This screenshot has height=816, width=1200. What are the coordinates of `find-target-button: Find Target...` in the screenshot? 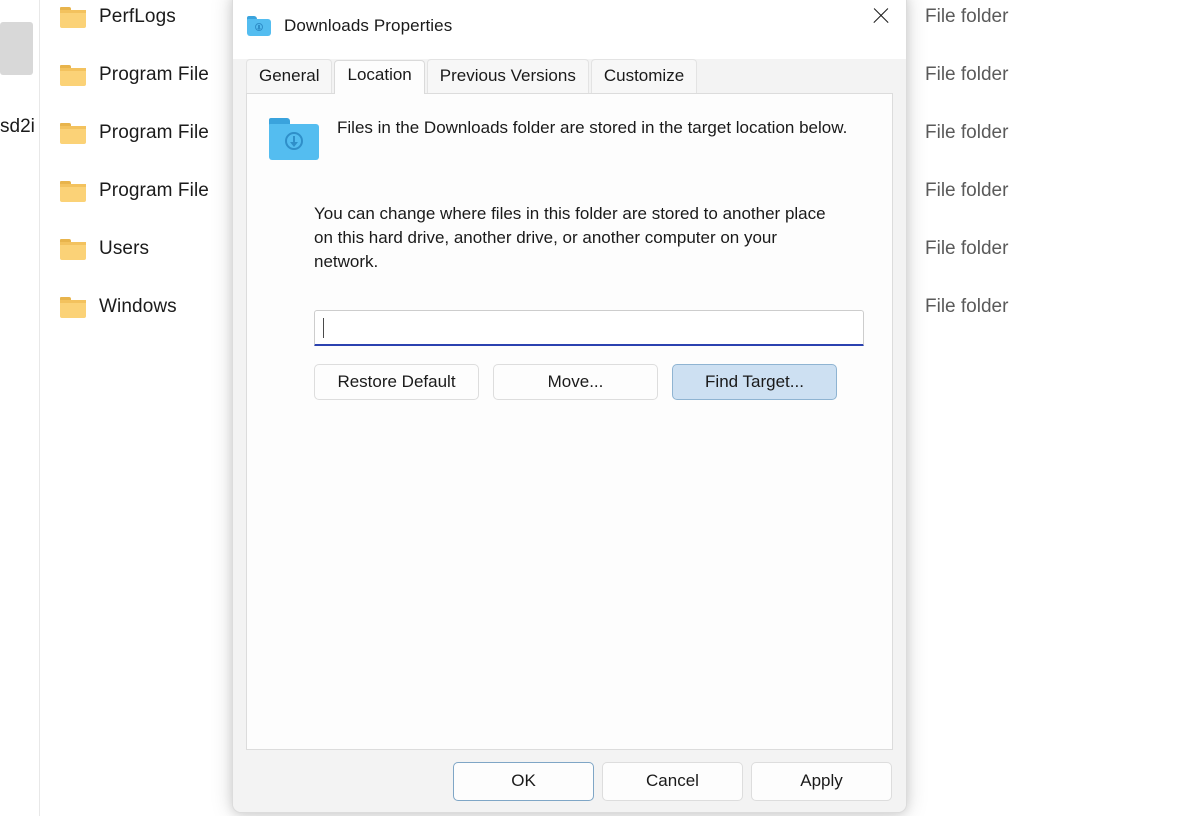 It's located at (754, 382).